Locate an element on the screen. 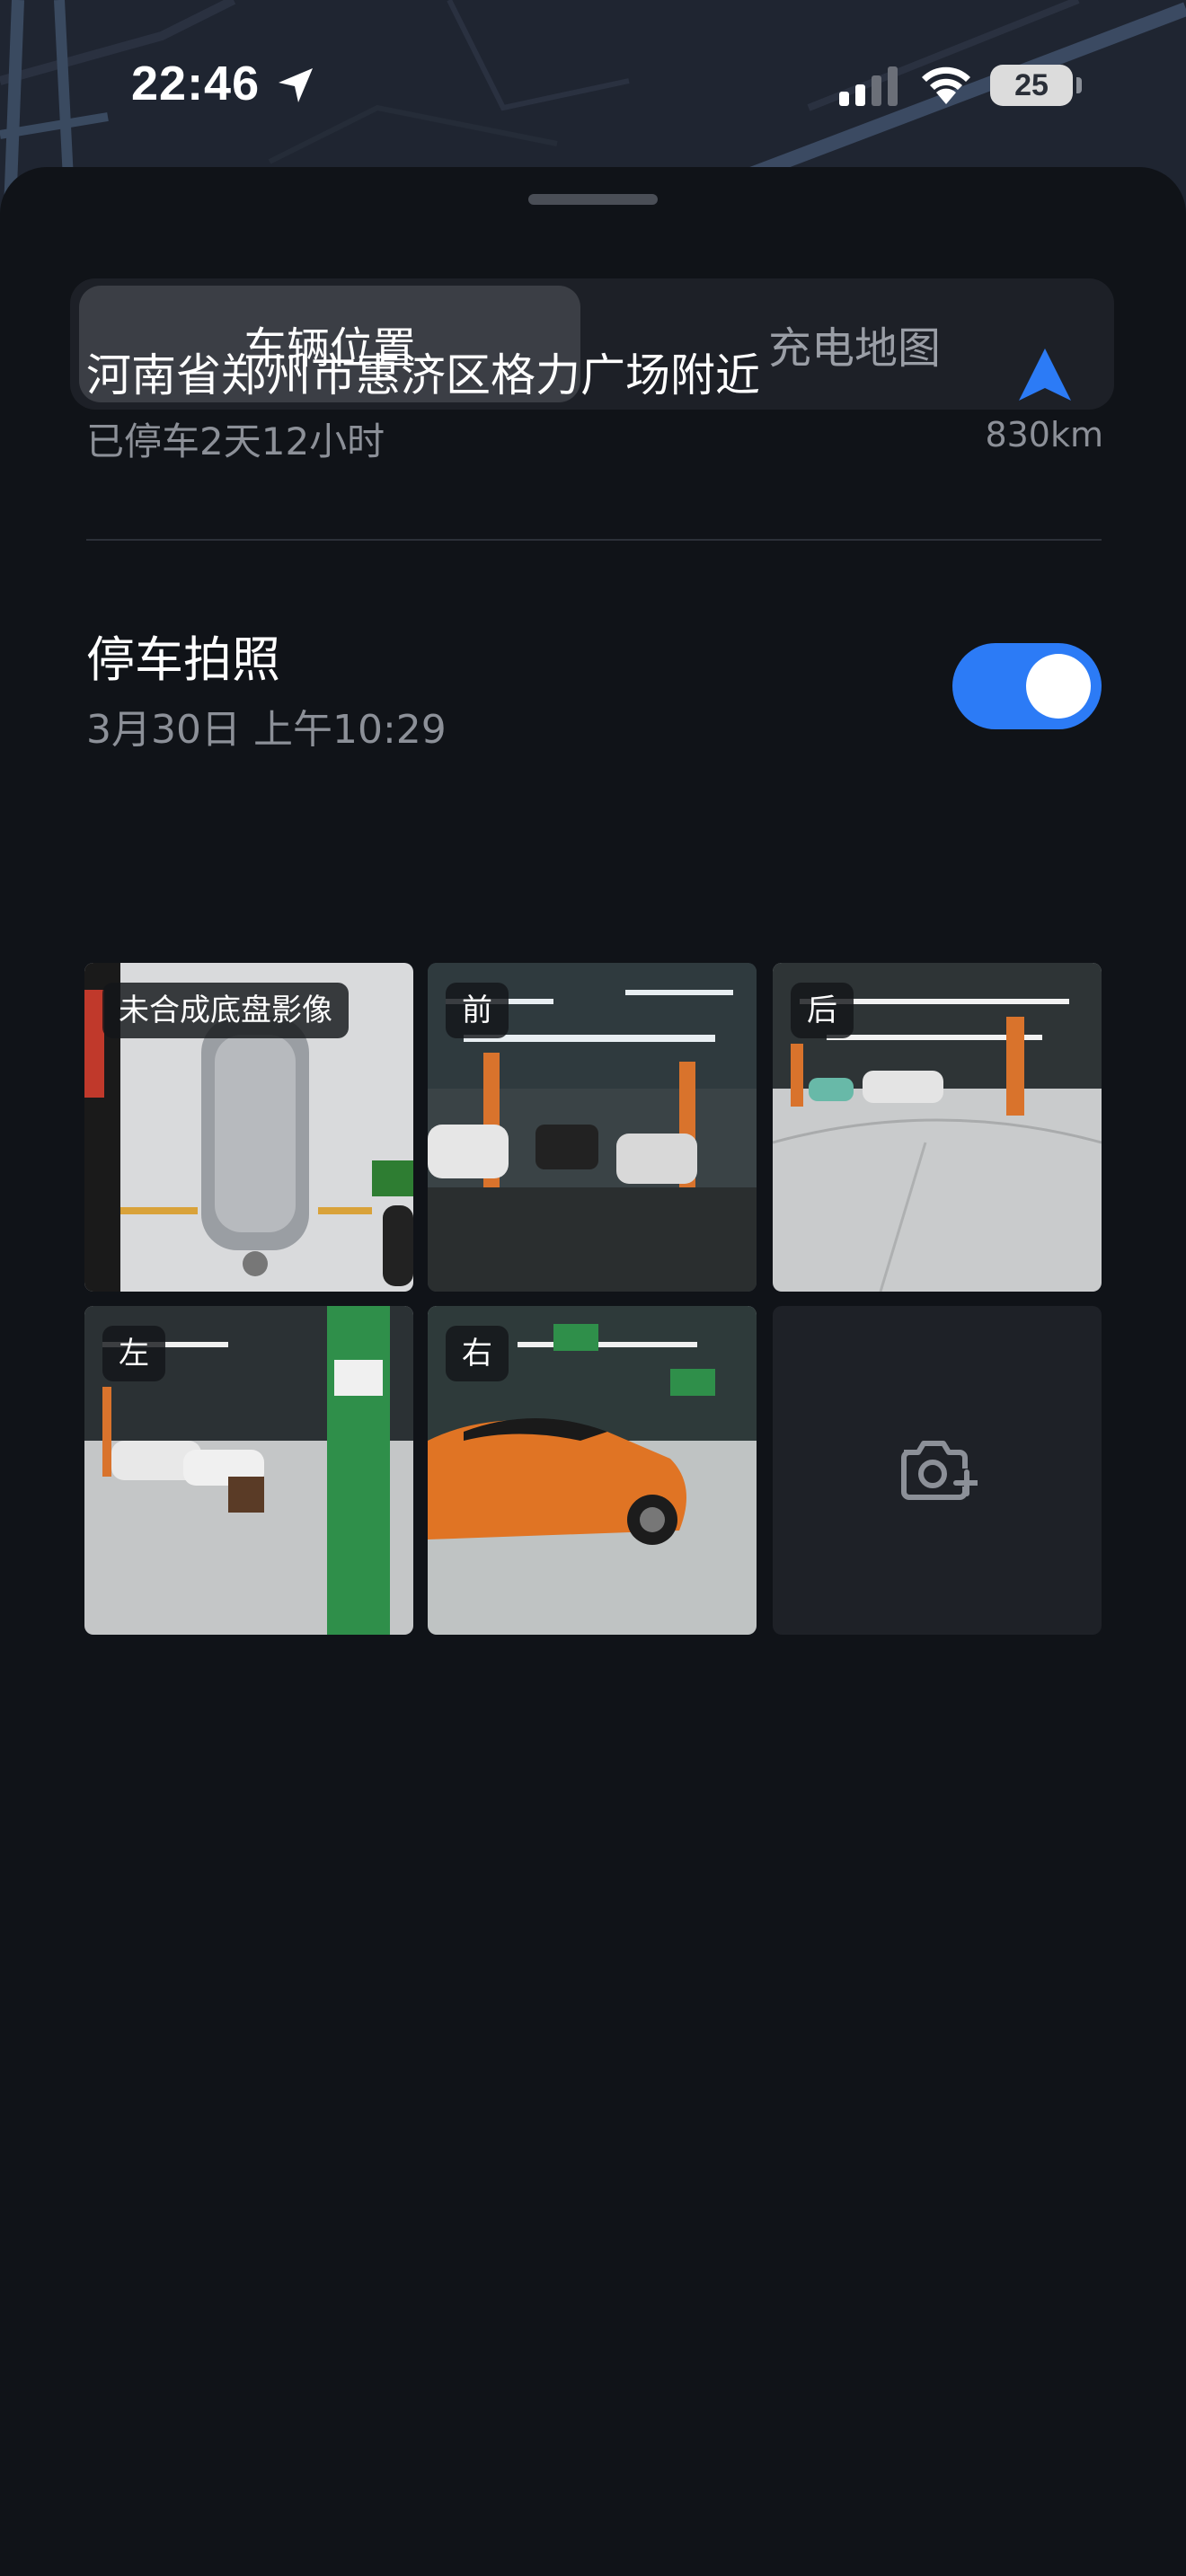 Image resolution: width=1186 pixels, height=2576 pixels. camera-add-icon is located at coordinates (939, 1470).